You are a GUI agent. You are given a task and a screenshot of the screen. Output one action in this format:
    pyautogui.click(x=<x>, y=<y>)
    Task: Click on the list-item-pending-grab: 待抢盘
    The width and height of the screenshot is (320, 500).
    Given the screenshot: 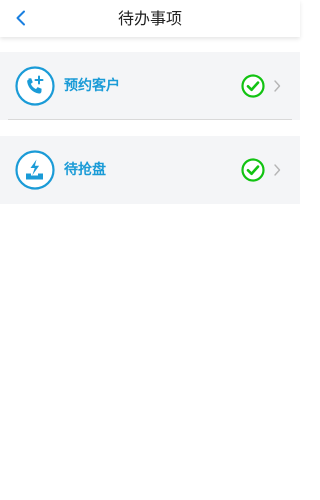 What is the action you would take?
    pyautogui.click(x=150, y=170)
    